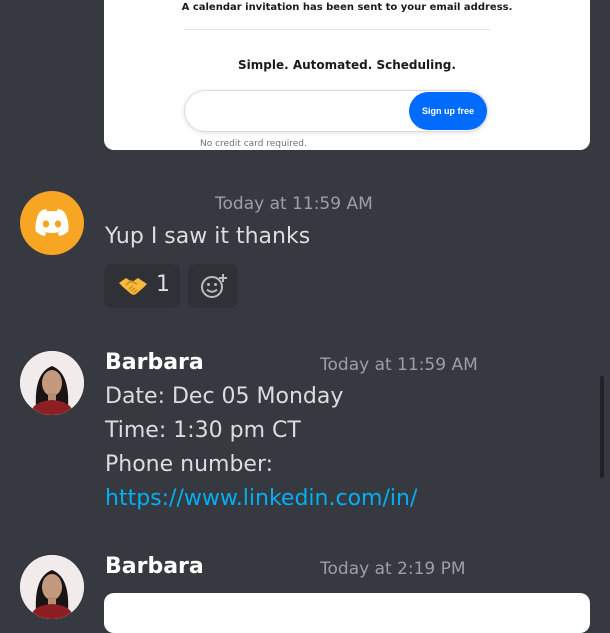 The height and width of the screenshot is (633, 610). Describe the element at coordinates (253, 144) in the screenshot. I see `no-credit-card-note: No credit card required.` at that location.